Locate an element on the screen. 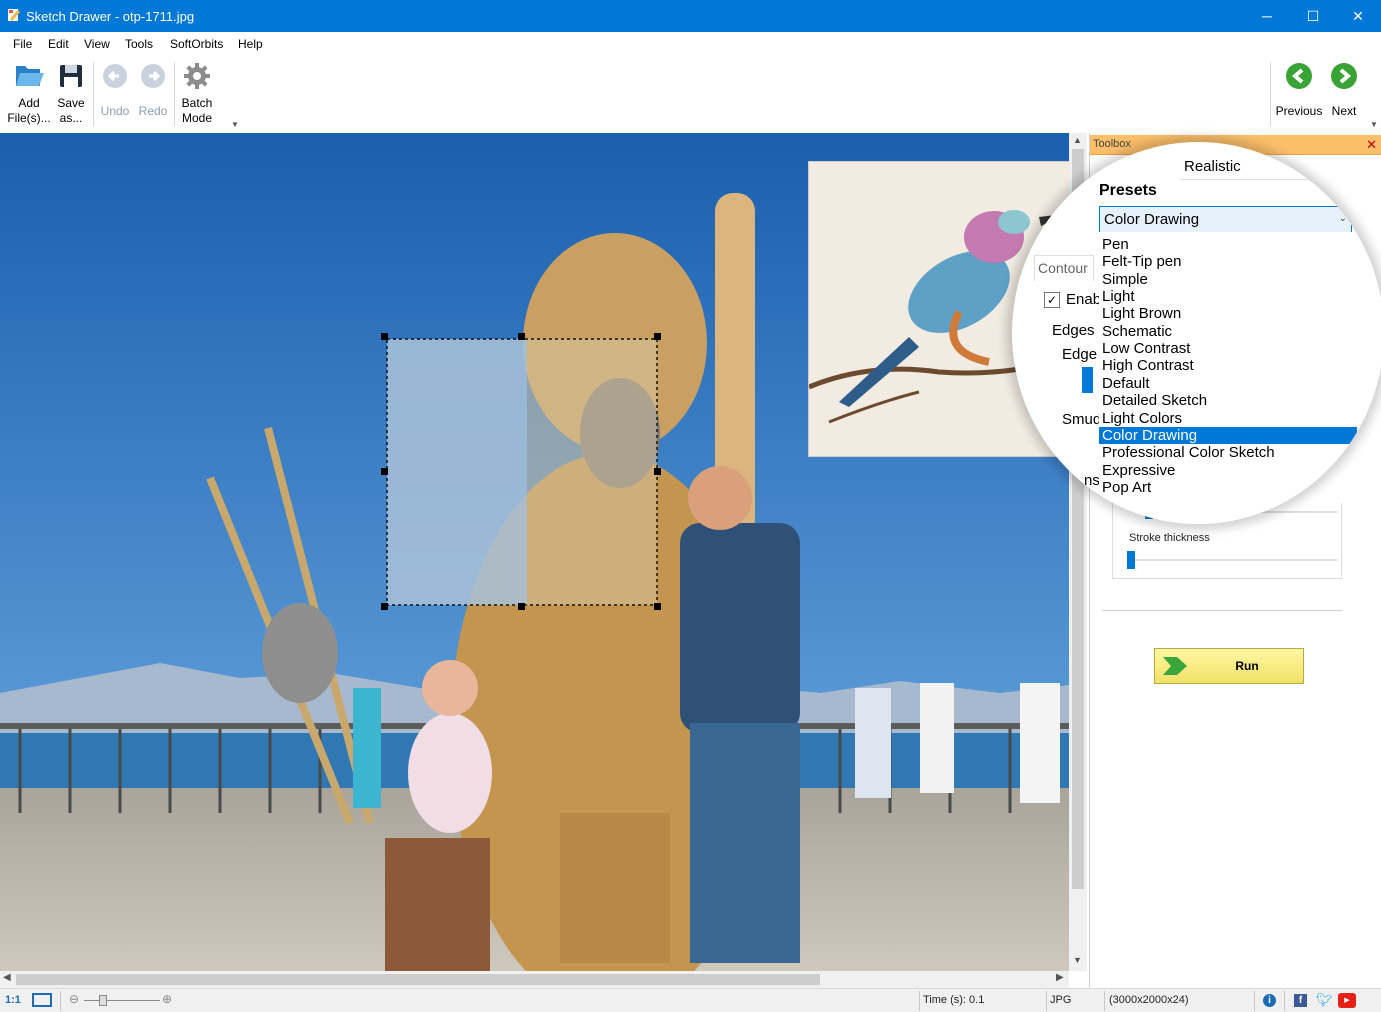 This screenshot has width=1381, height=1012. scroll-down-icon: ▼ is located at coordinates (1077, 960).